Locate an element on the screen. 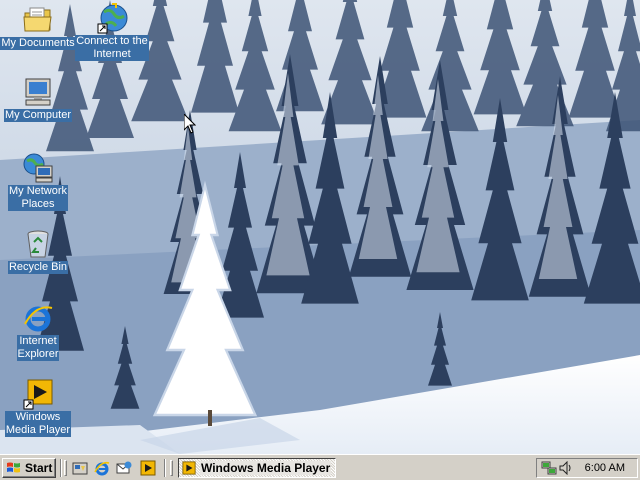 This screenshot has height=480, width=640. start-button: Start is located at coordinates (29, 468).